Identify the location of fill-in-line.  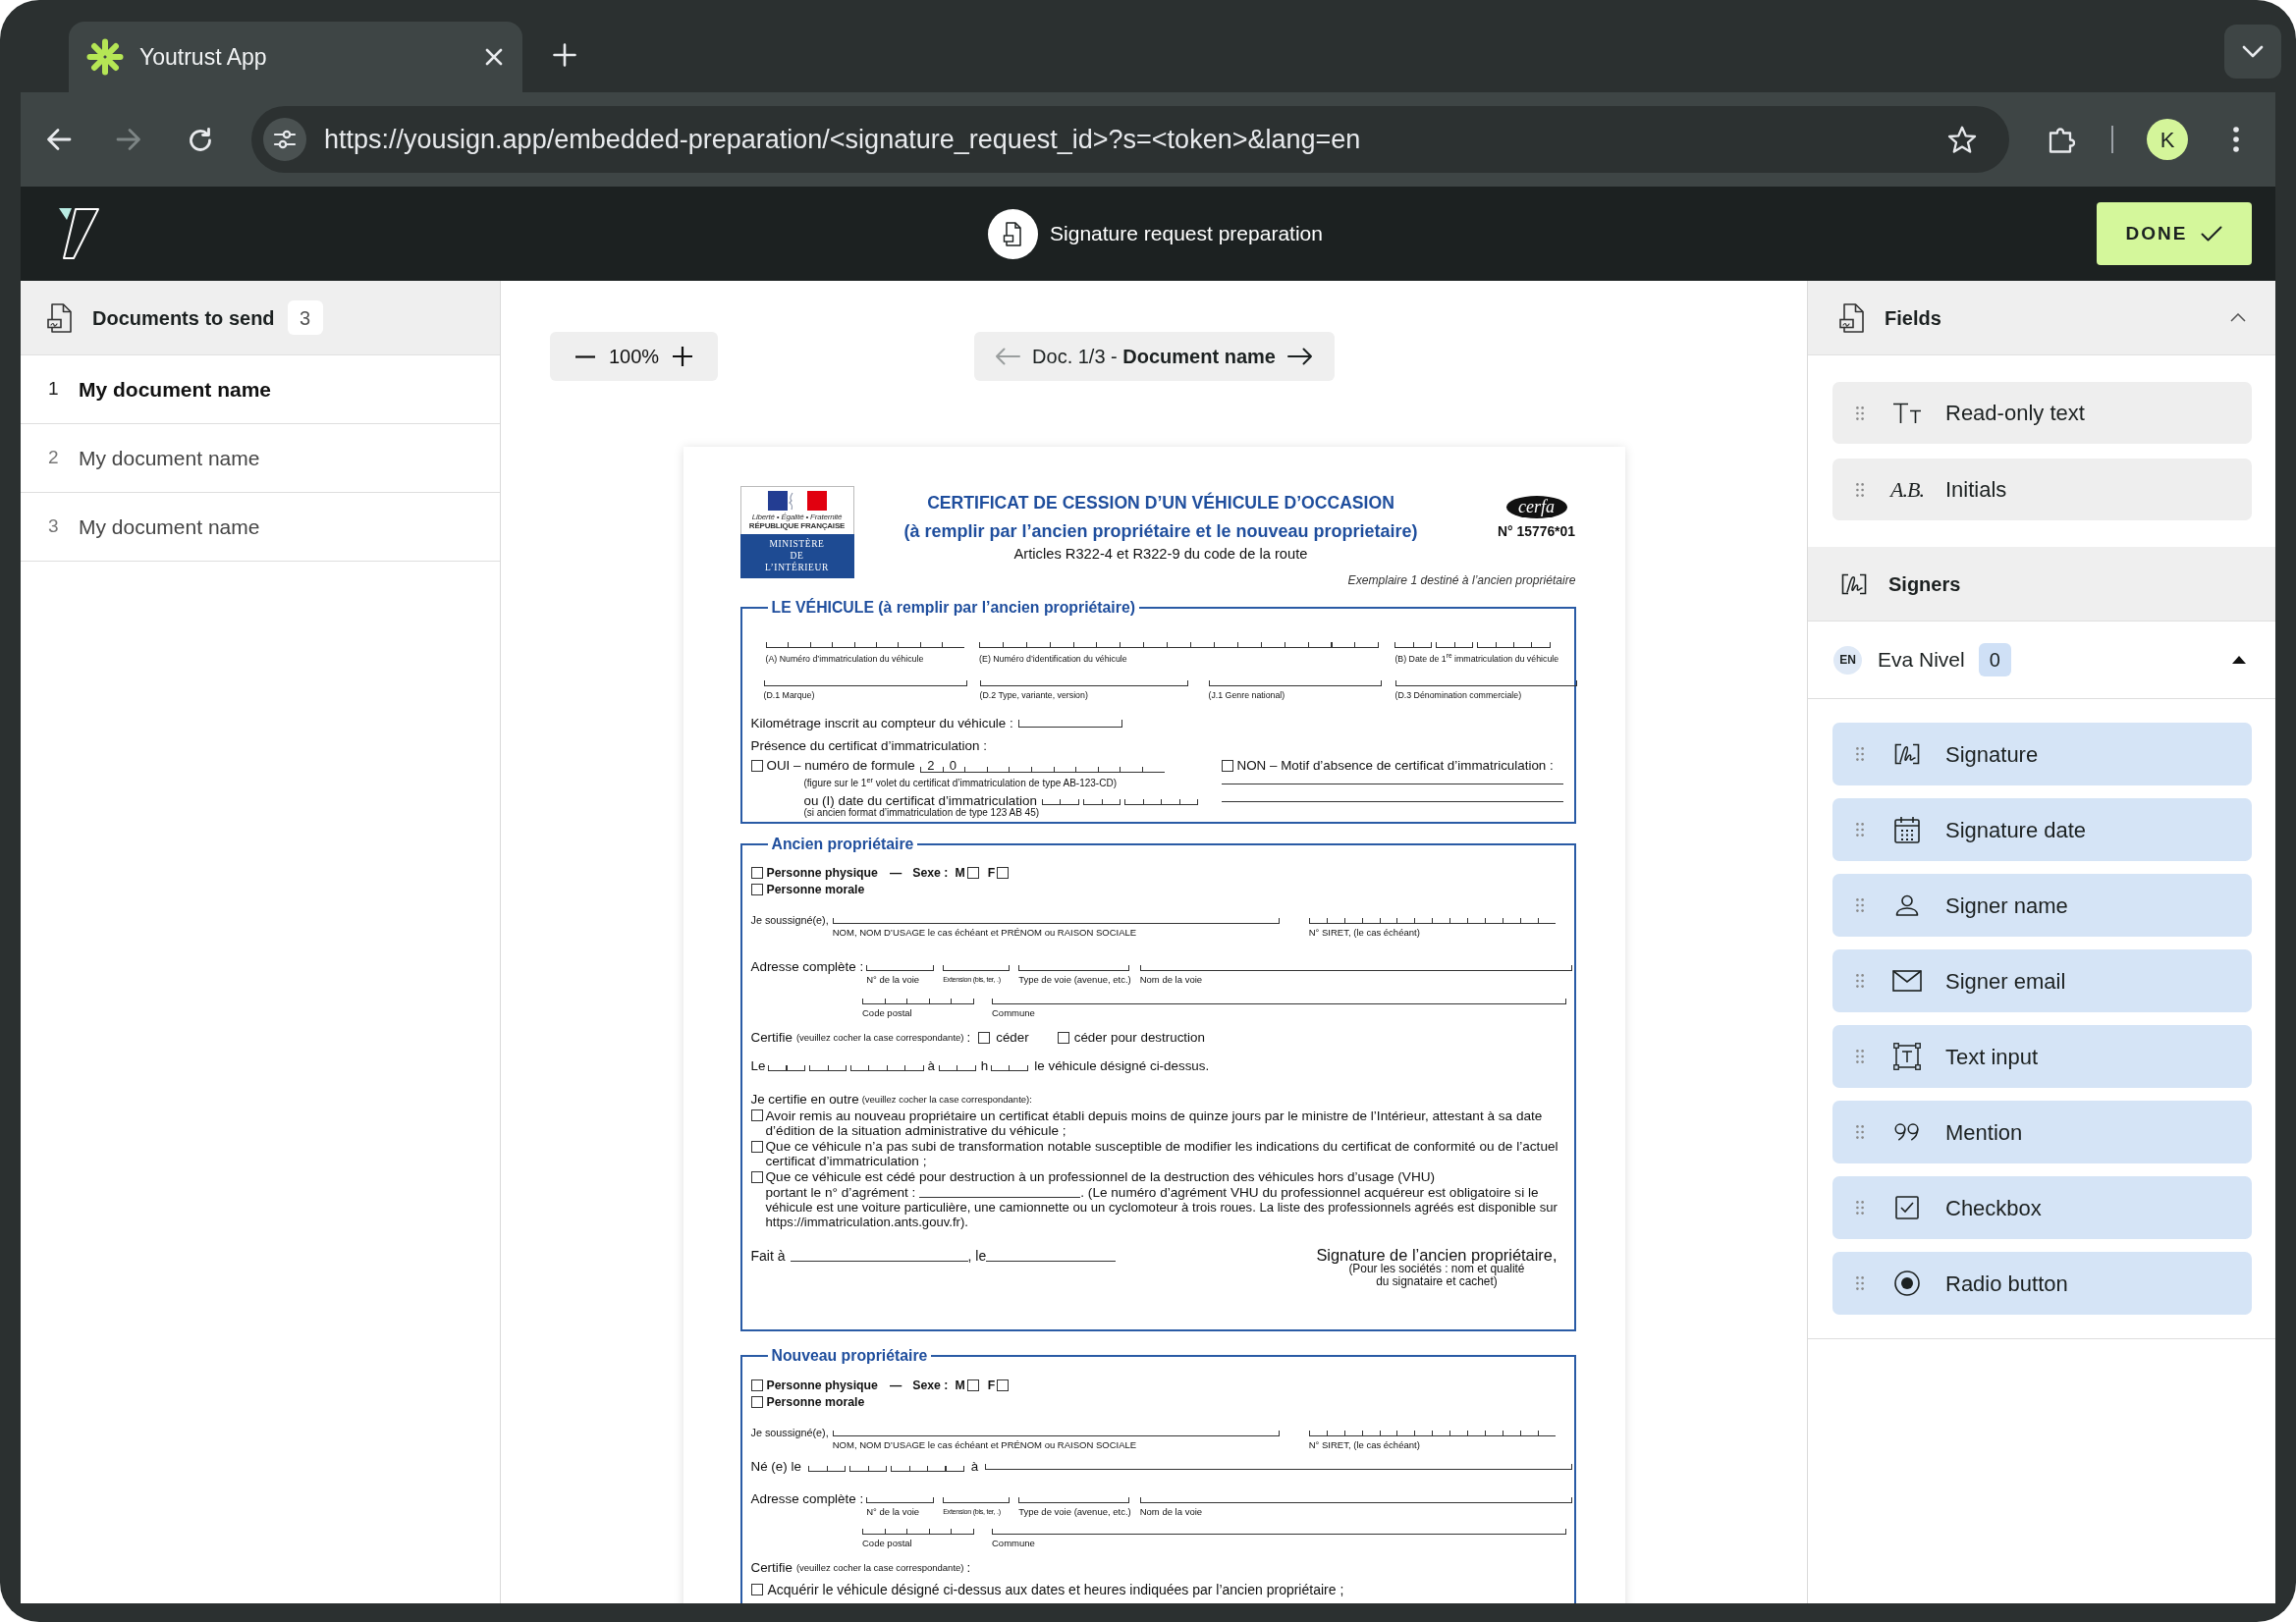
(900, 1500).